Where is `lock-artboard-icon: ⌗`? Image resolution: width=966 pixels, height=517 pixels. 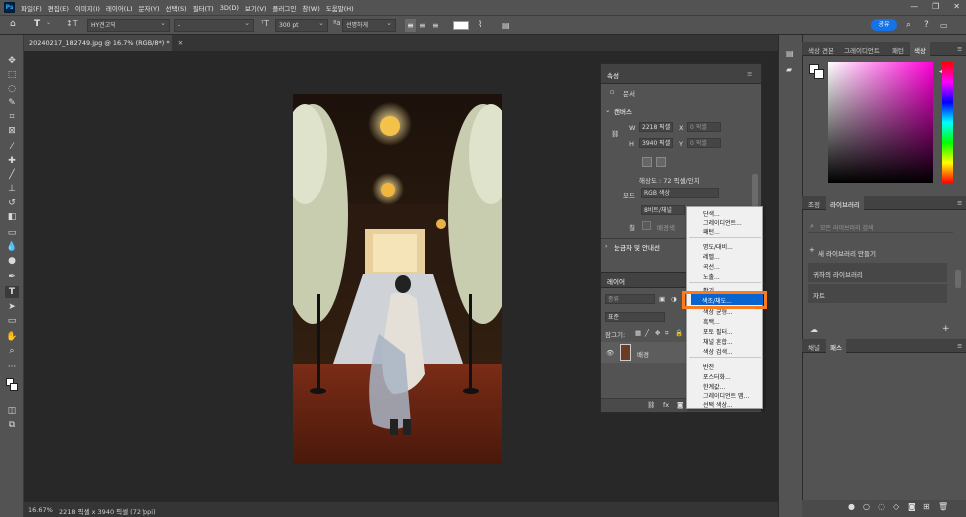 lock-artboard-icon: ⌗ is located at coordinates (667, 333).